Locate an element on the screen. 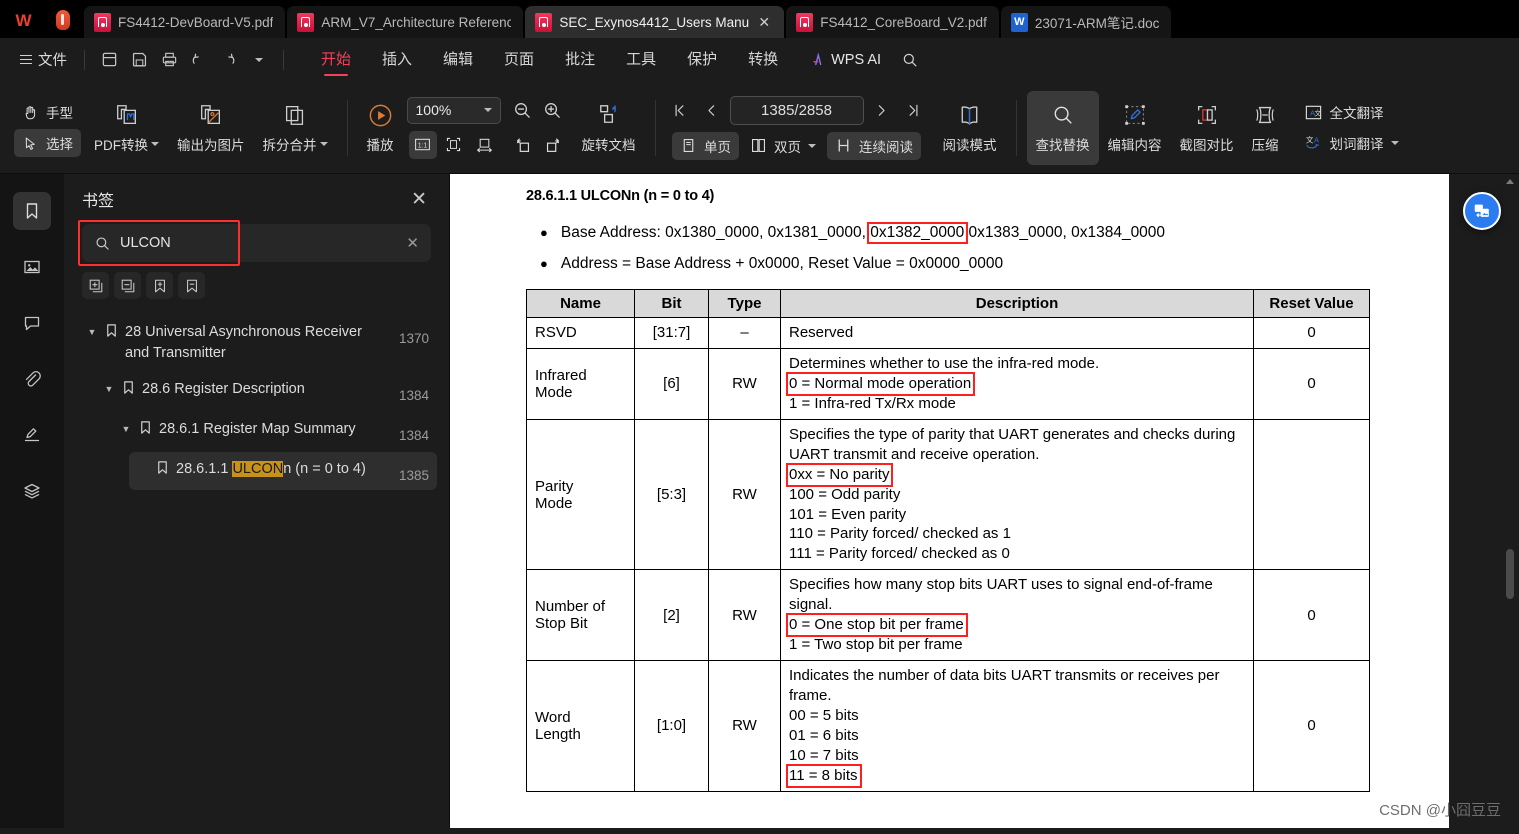 The image size is (1519, 834). rail-item-signature is located at coordinates (32, 435).